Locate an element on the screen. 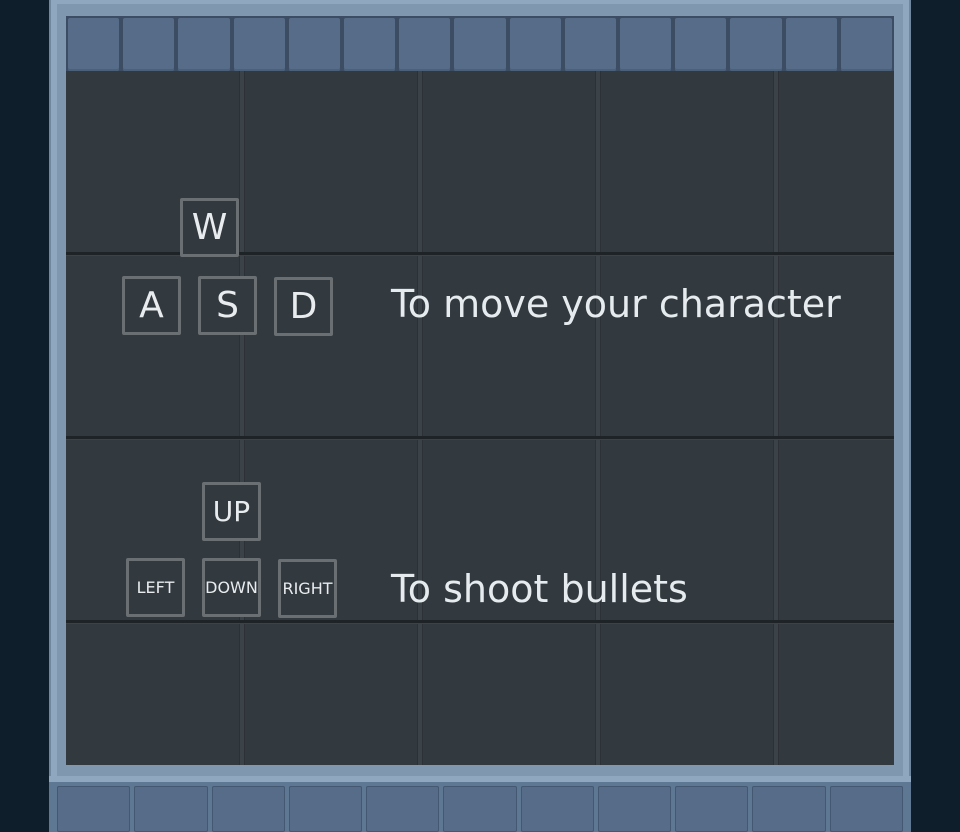 The width and height of the screenshot is (960, 832). key-down: DOWN is located at coordinates (231, 587).